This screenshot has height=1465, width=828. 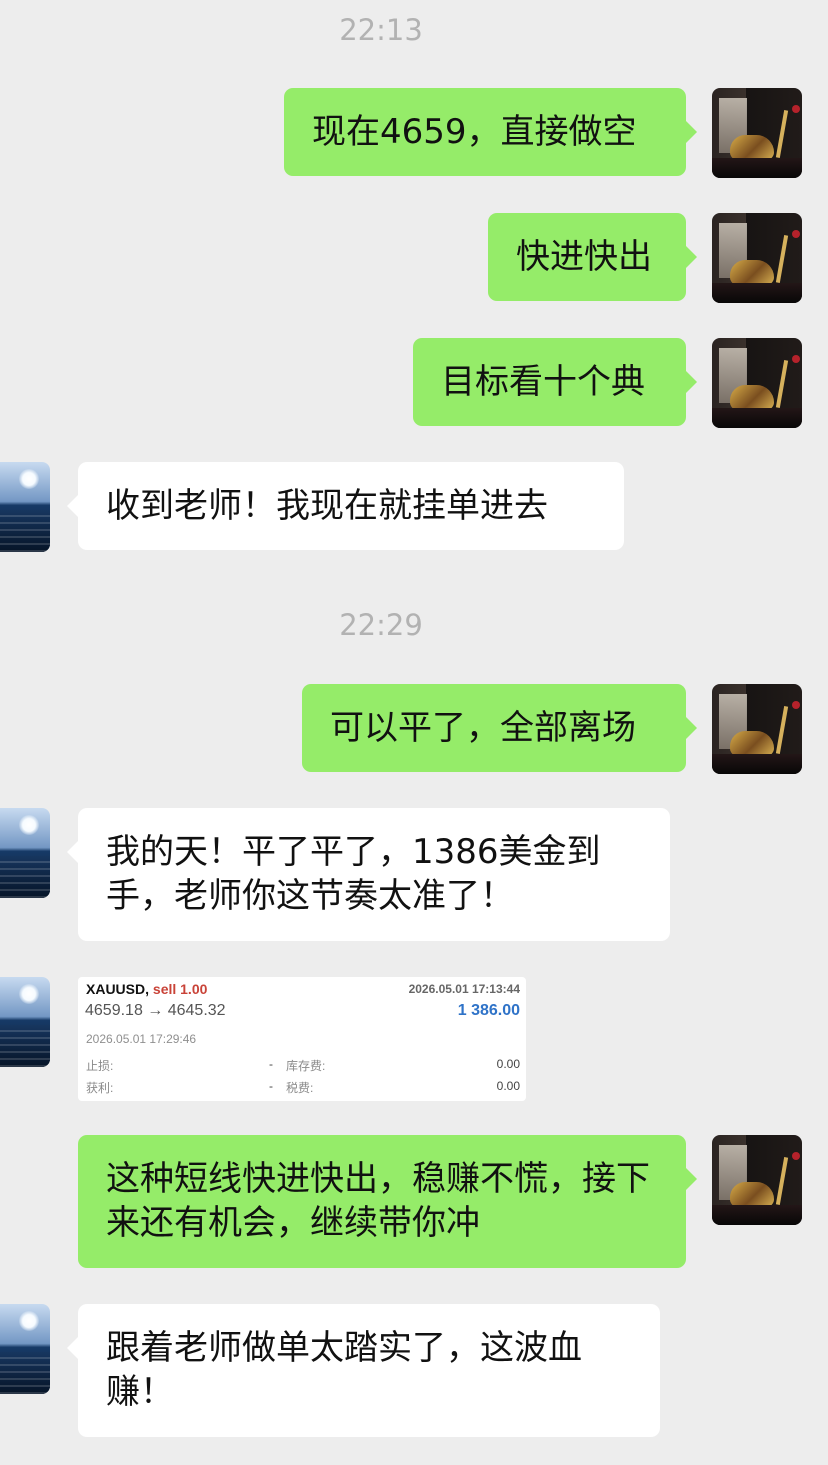 What do you see at coordinates (368, 874) in the screenshot?
I see `message-bubble-user: 我的天！平了平了，1386美金到手，老师你这节奏太准了！` at bounding box center [368, 874].